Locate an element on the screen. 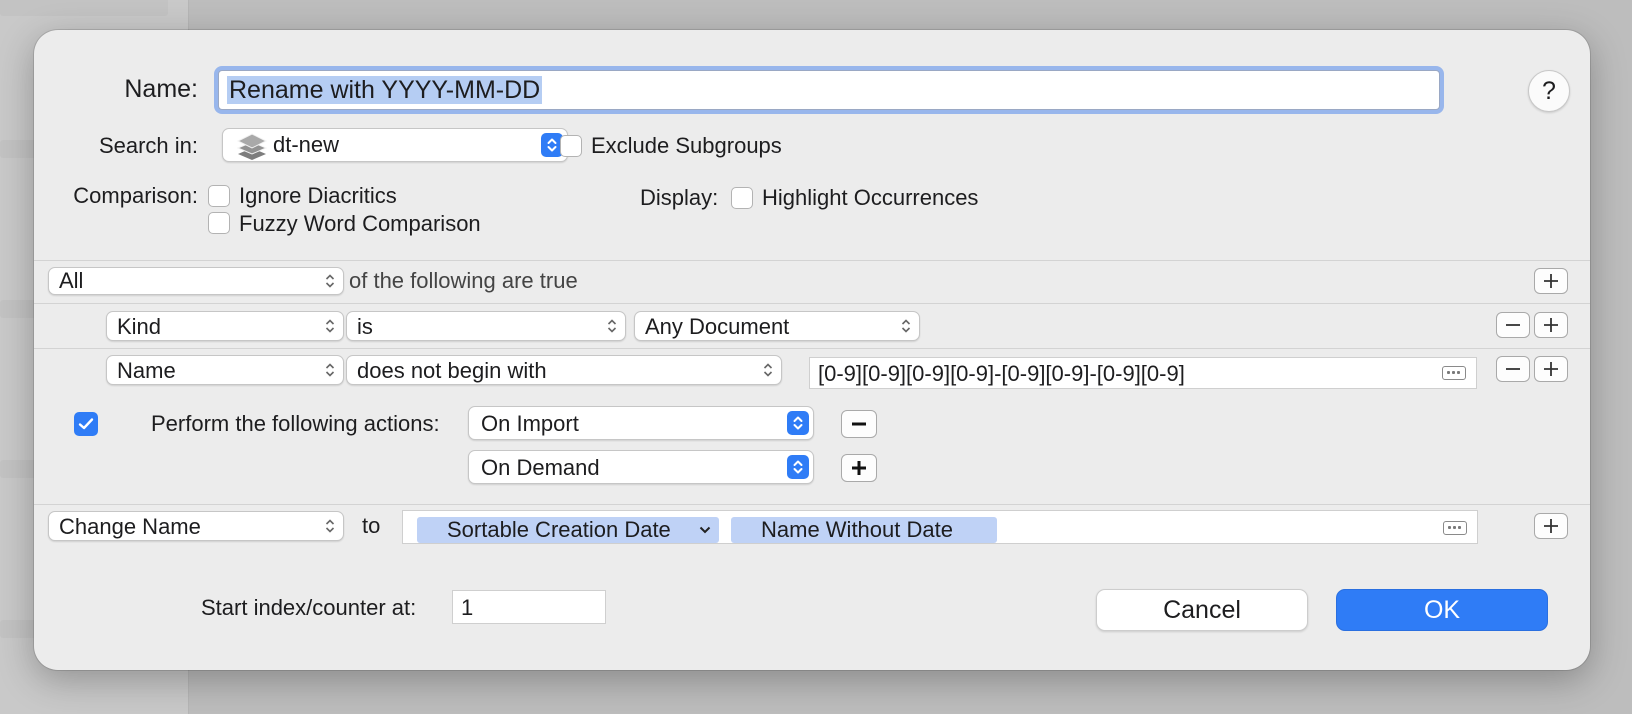  name-label: Name: is located at coordinates (161, 89).